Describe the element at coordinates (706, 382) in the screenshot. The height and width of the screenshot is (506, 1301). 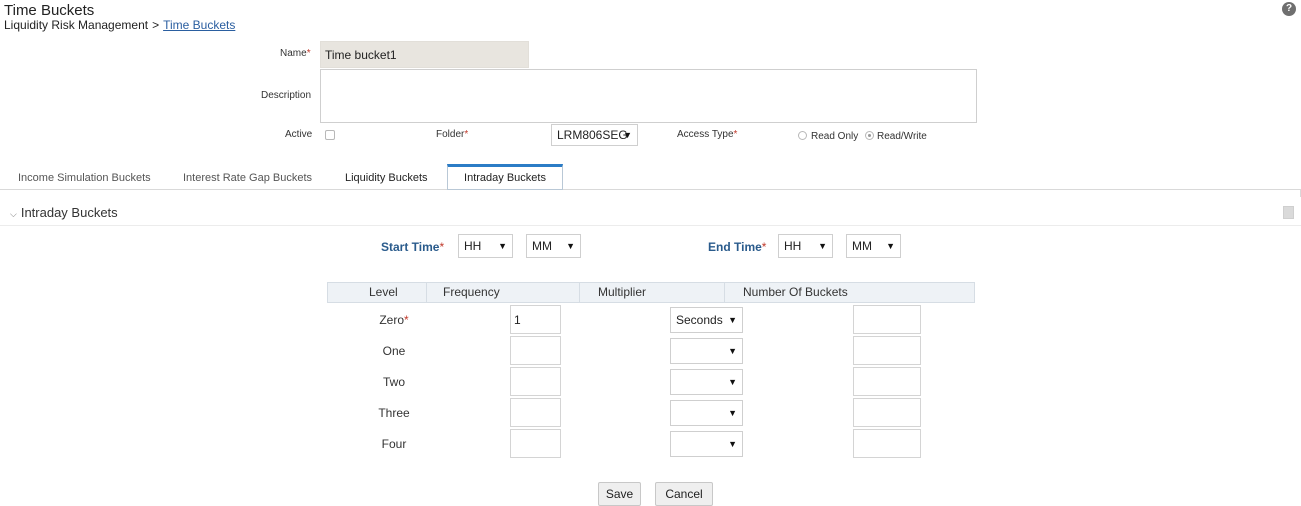
I see `frequency-select-two: ▼` at that location.